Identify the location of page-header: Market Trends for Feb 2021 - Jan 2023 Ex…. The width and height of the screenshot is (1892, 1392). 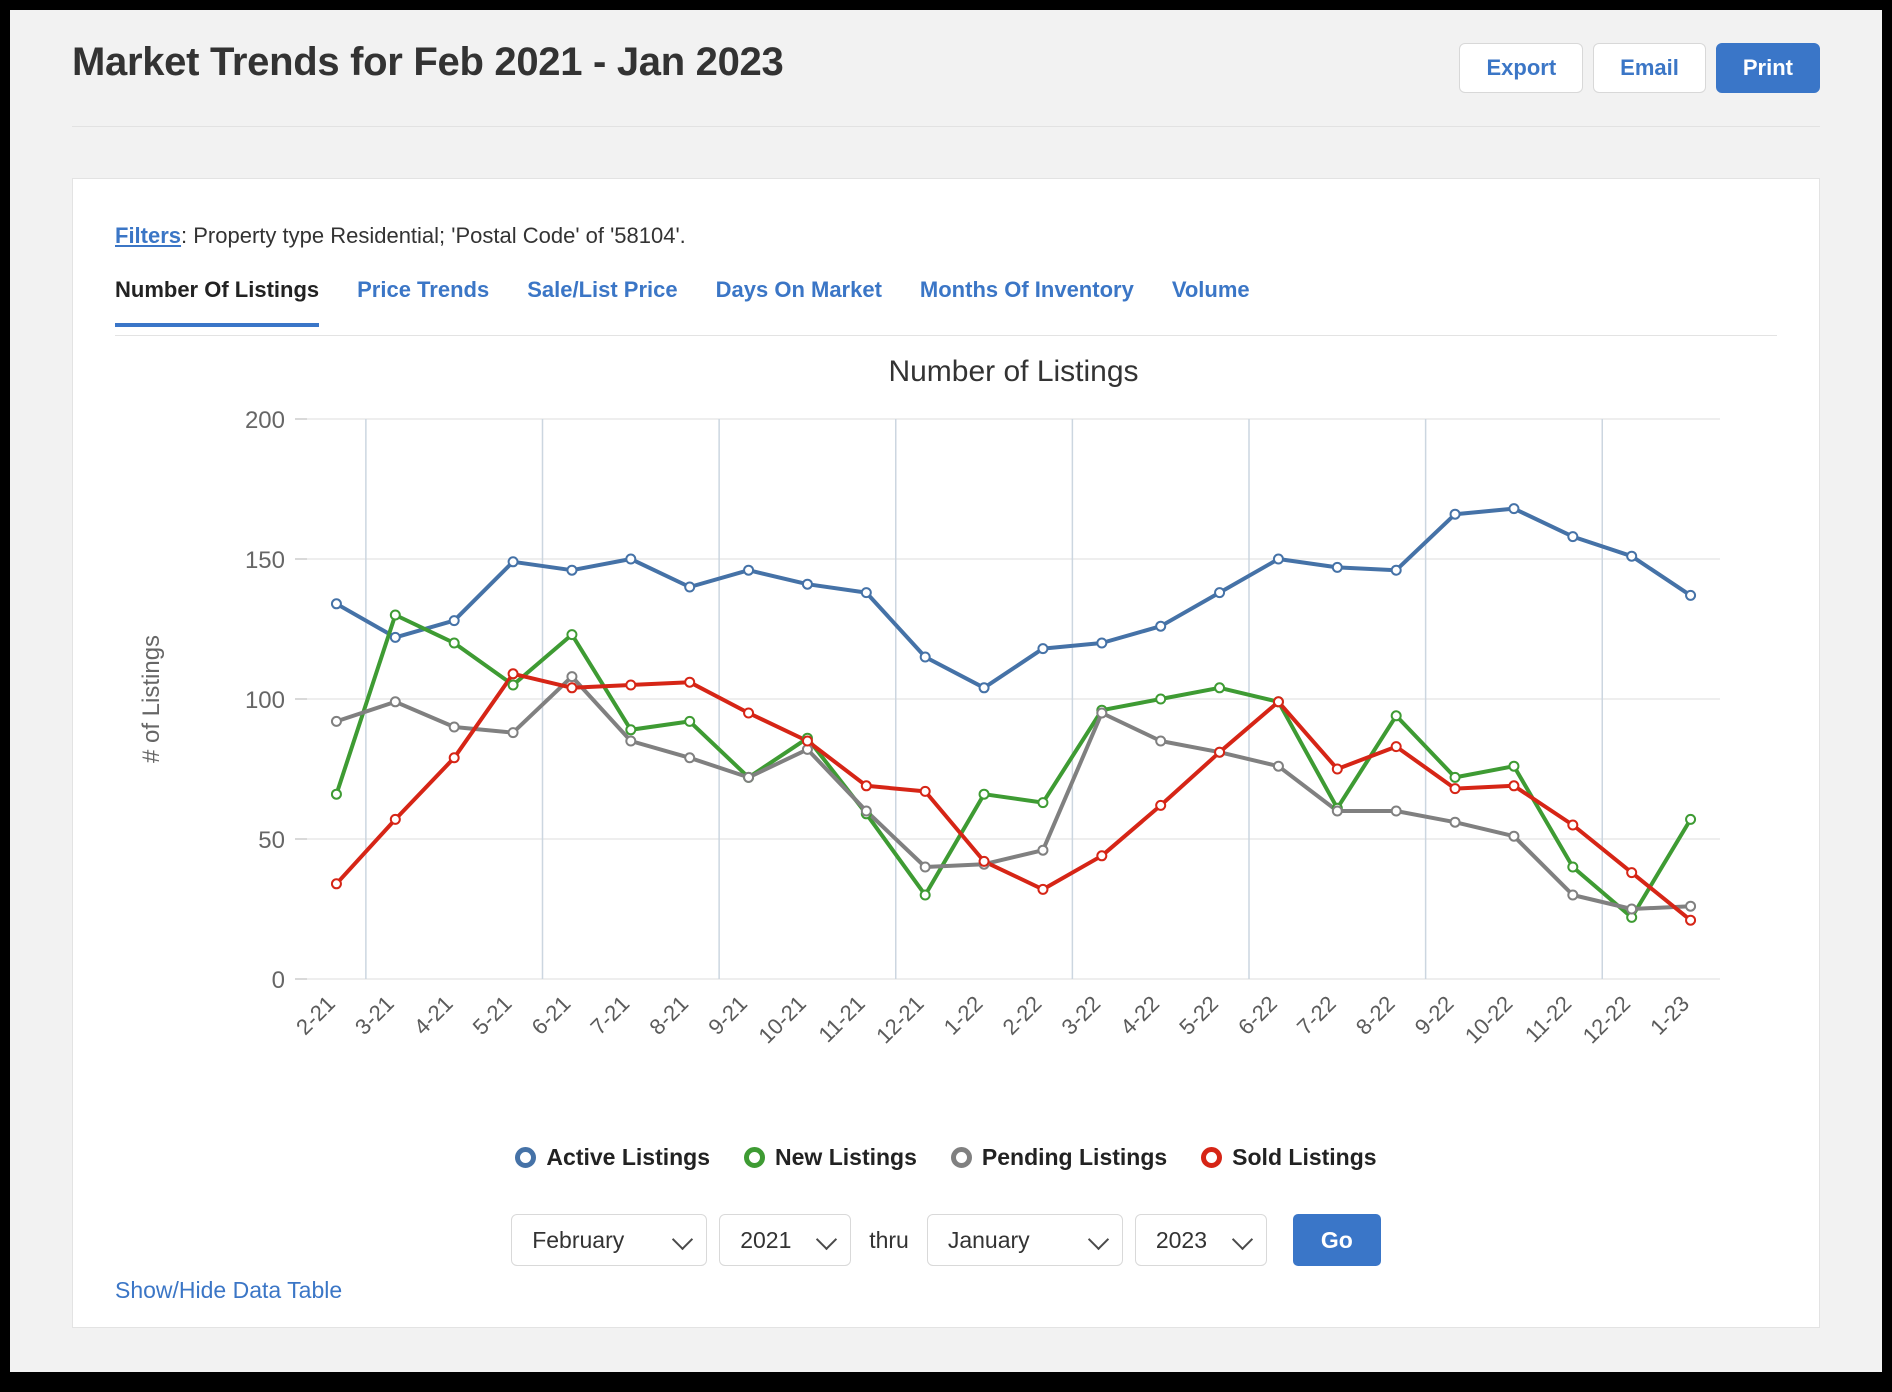
(946, 69).